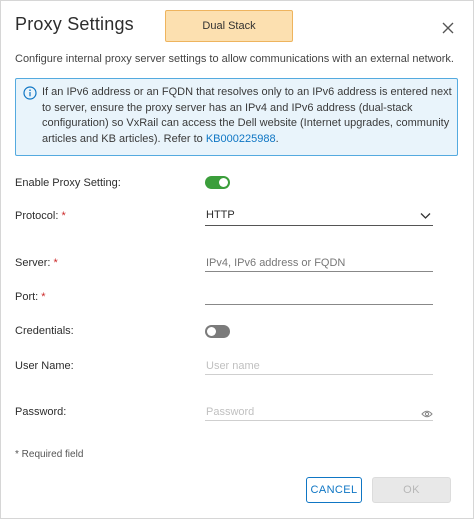 The width and height of the screenshot is (474, 519). Describe the element at coordinates (448, 28) in the screenshot. I see `close-icon` at that location.